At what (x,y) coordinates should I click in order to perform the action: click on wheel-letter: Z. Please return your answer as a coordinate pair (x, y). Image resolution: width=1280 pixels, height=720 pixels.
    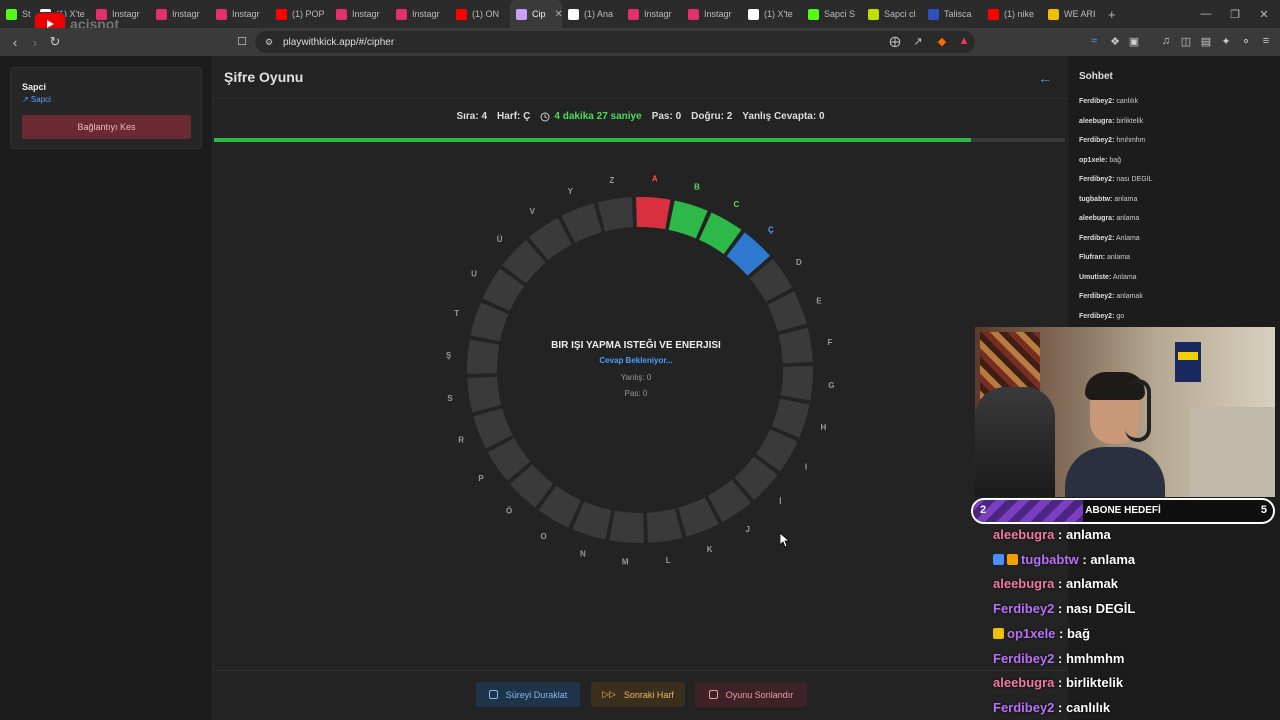
    Looking at the image, I should click on (611, 180).